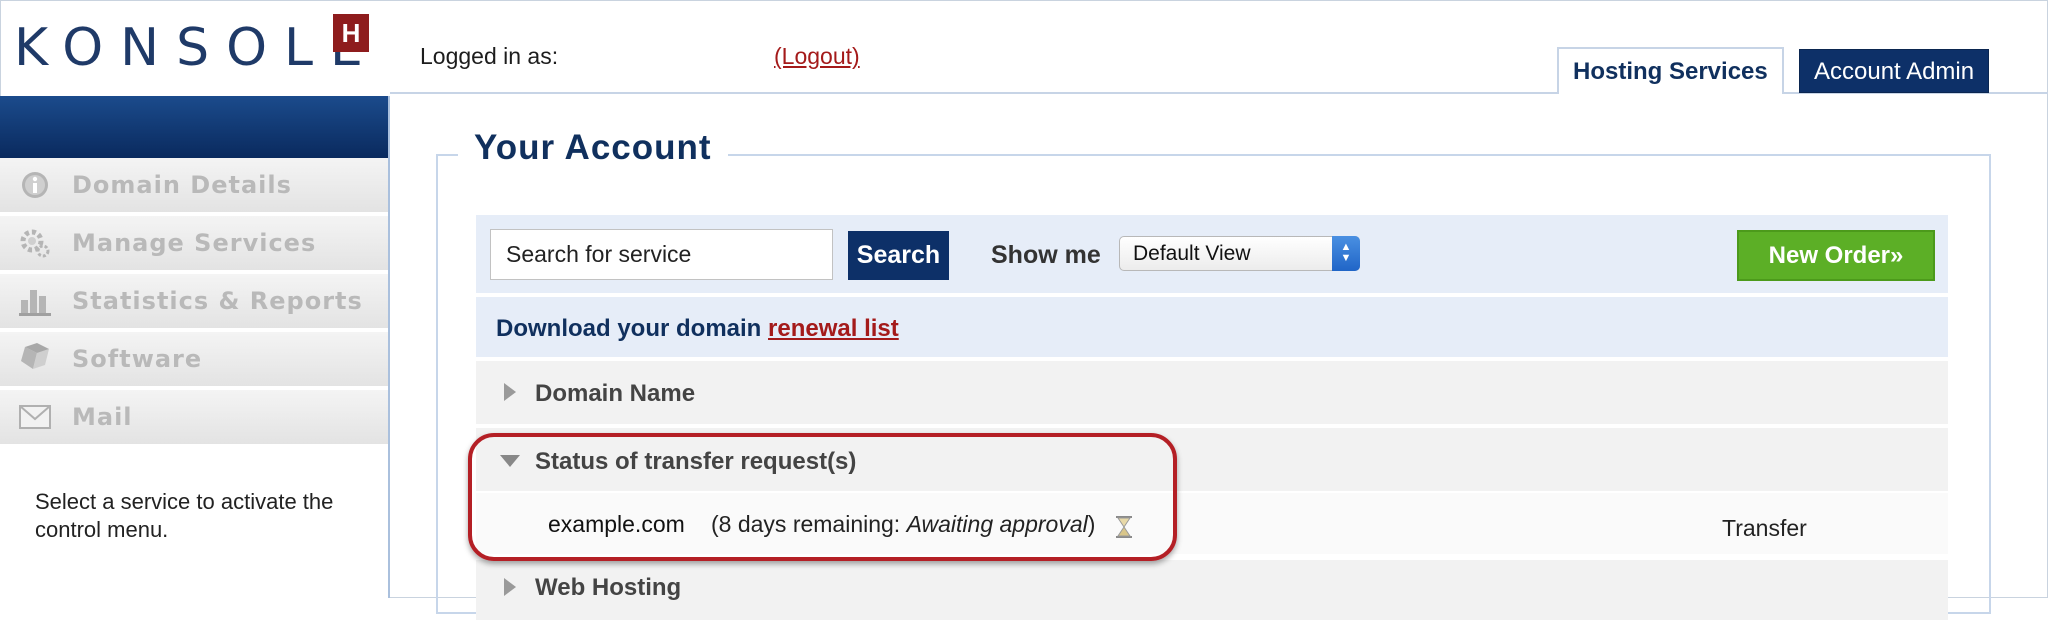 The image size is (2048, 620). I want to click on search-input, so click(661, 254).